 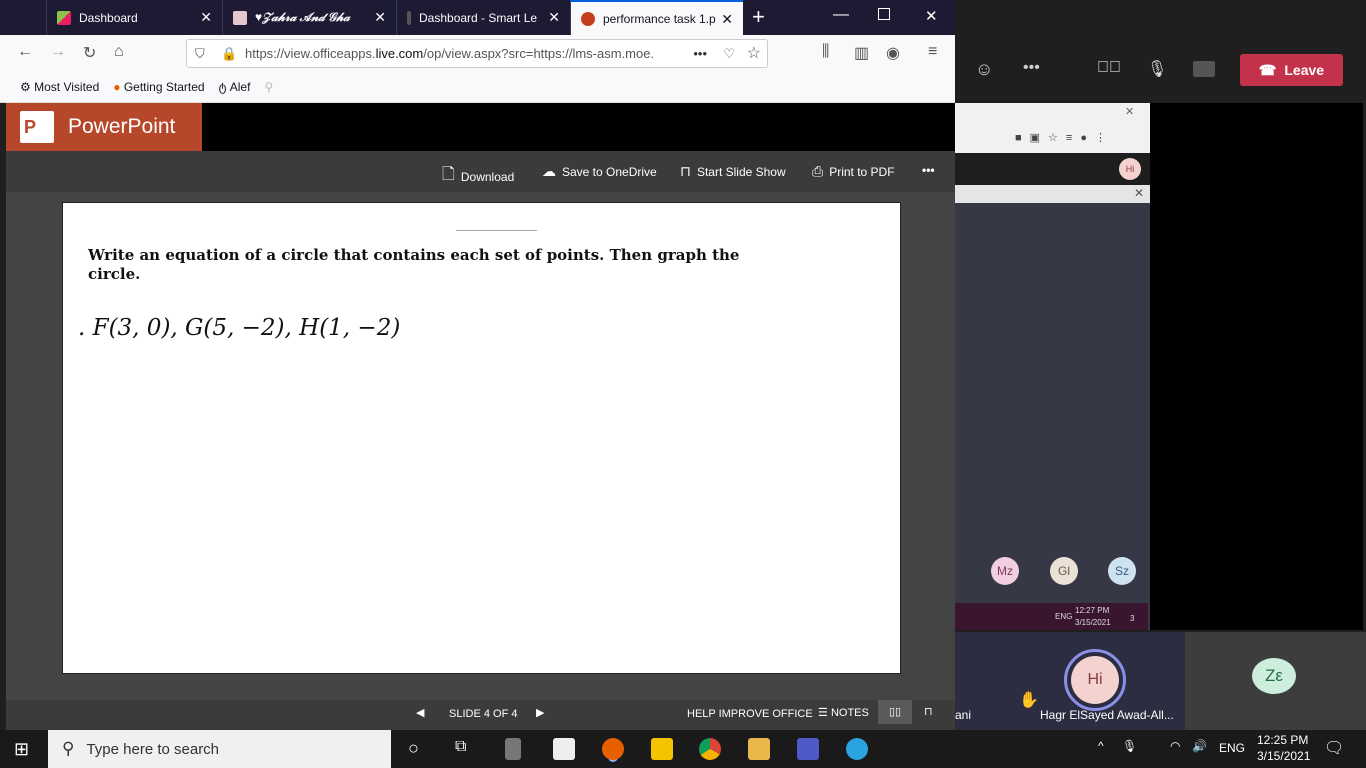 I want to click on print-to-pdf-button: ⎙ Print to PDF, so click(x=853, y=171).